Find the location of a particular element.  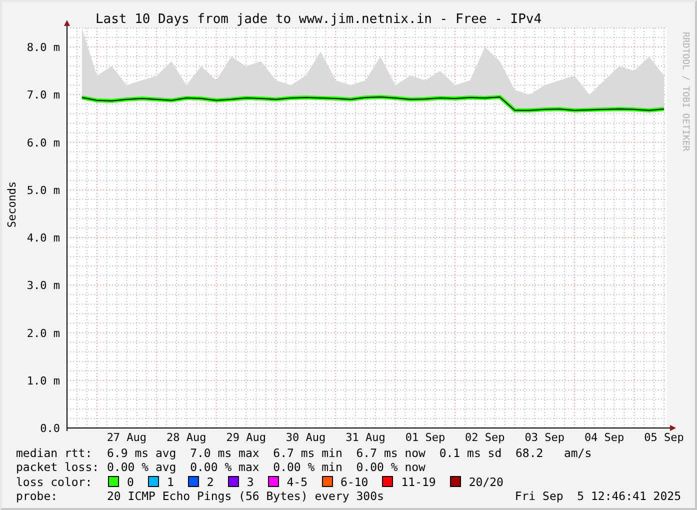

credit-text: RRDTOOL / TOBI OETIKER is located at coordinates (685, 92).